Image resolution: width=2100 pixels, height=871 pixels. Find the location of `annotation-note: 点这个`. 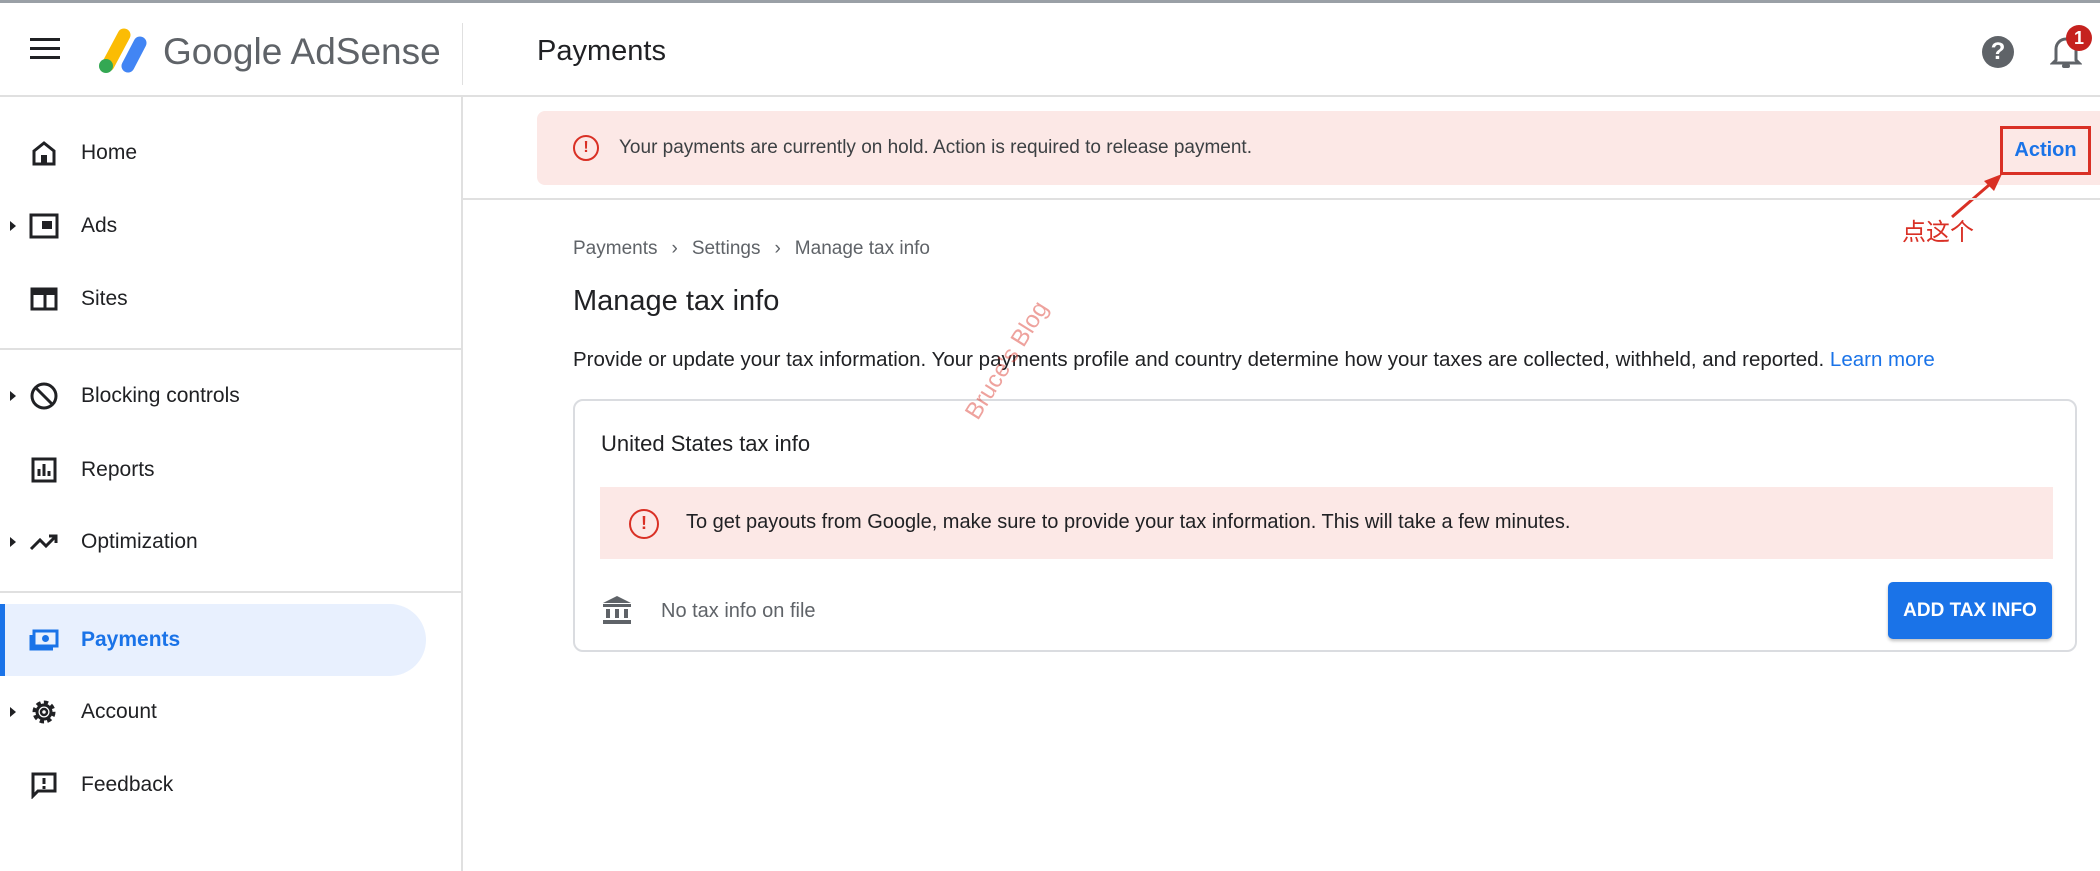

annotation-note: 点这个 is located at coordinates (1938, 232).